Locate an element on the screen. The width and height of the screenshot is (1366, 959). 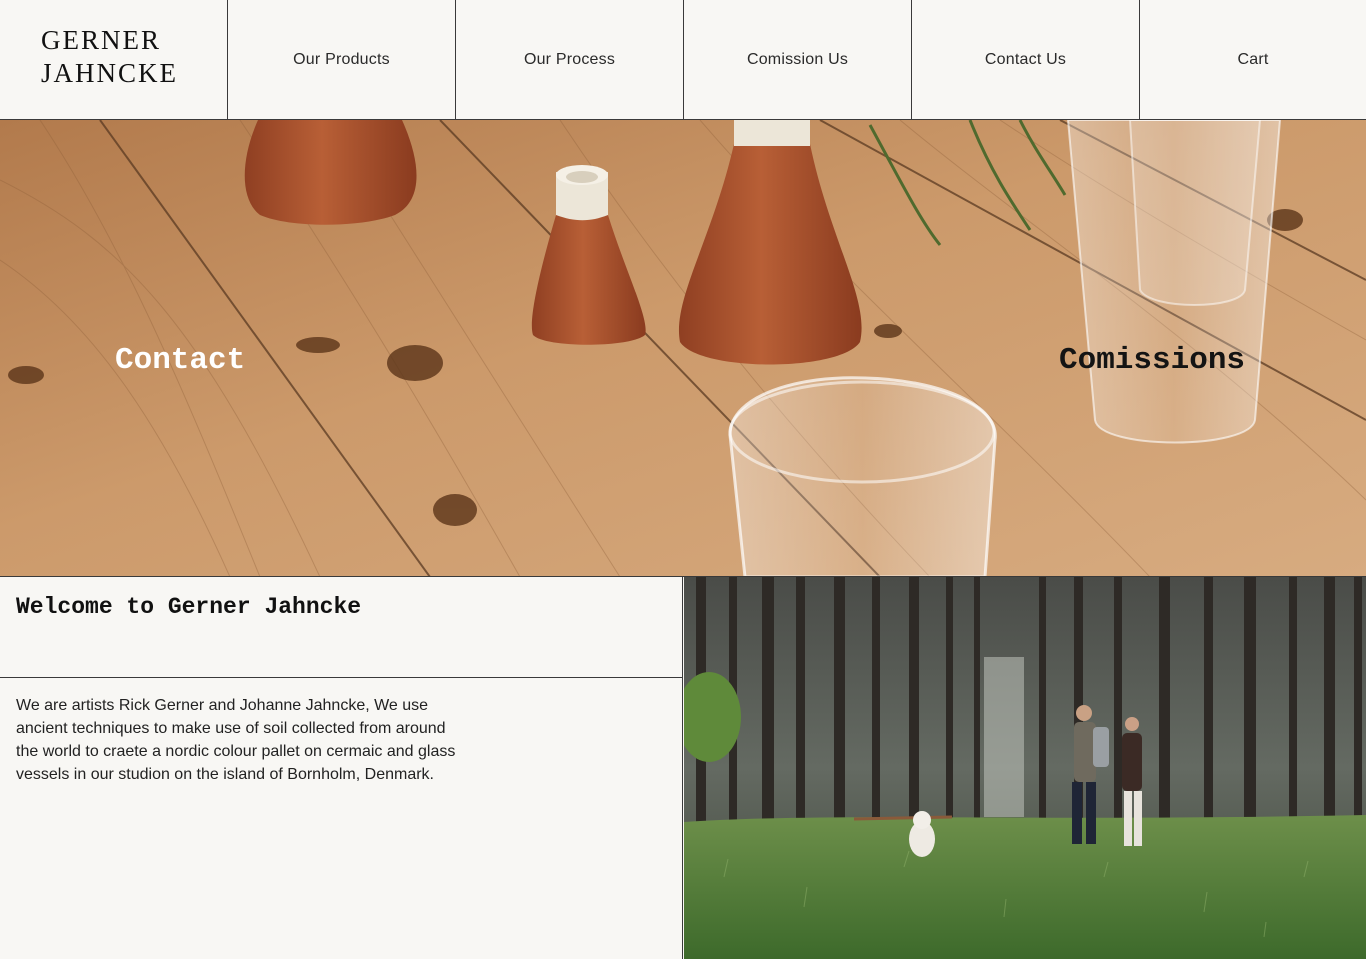
brand-logo: GERNER JAHNCKE is located at coordinates (114, 59).